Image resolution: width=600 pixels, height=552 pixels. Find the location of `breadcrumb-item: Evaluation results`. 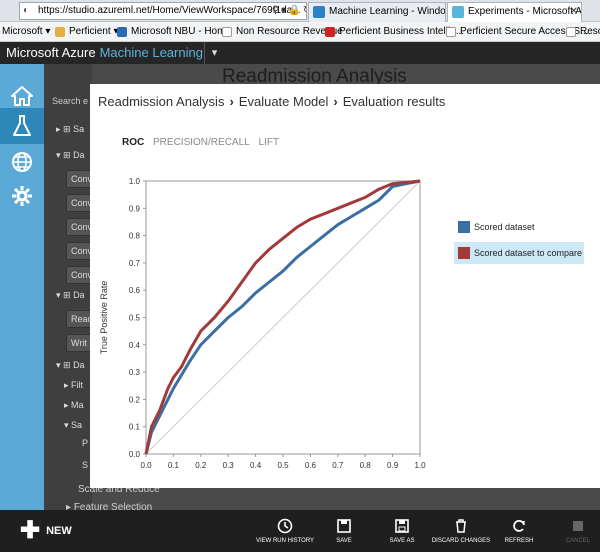

breadcrumb-item: Evaluation results is located at coordinates (394, 101).